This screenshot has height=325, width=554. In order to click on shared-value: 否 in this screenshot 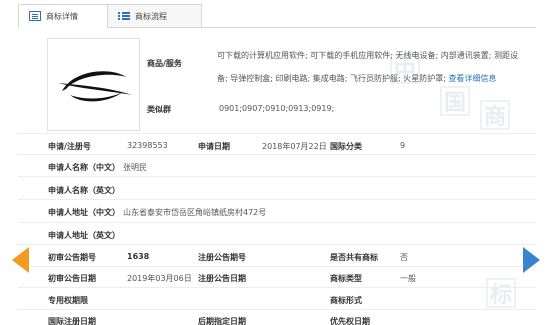, I will do `click(404, 257)`.